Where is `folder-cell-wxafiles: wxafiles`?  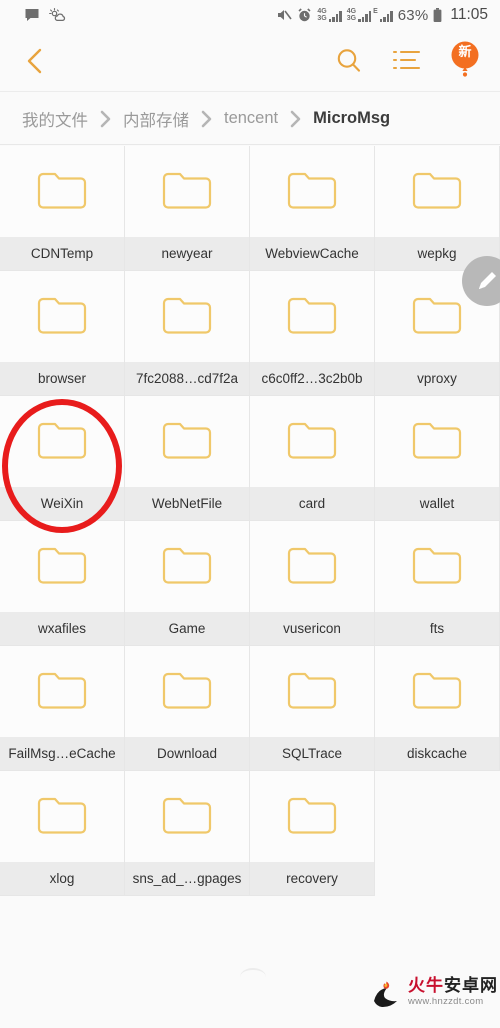
folder-cell-wxafiles: wxafiles is located at coordinates (62, 583).